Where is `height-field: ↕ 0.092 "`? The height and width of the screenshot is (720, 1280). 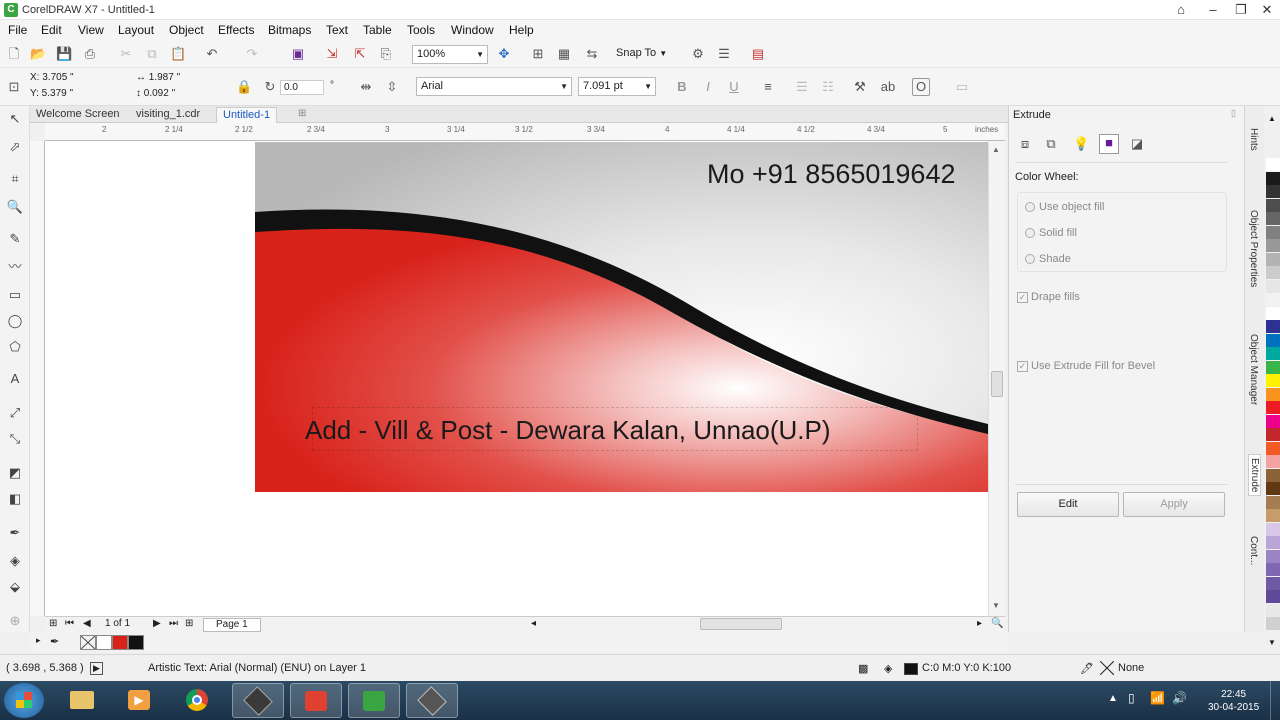 height-field: ↕ 0.092 " is located at coordinates (155, 93).